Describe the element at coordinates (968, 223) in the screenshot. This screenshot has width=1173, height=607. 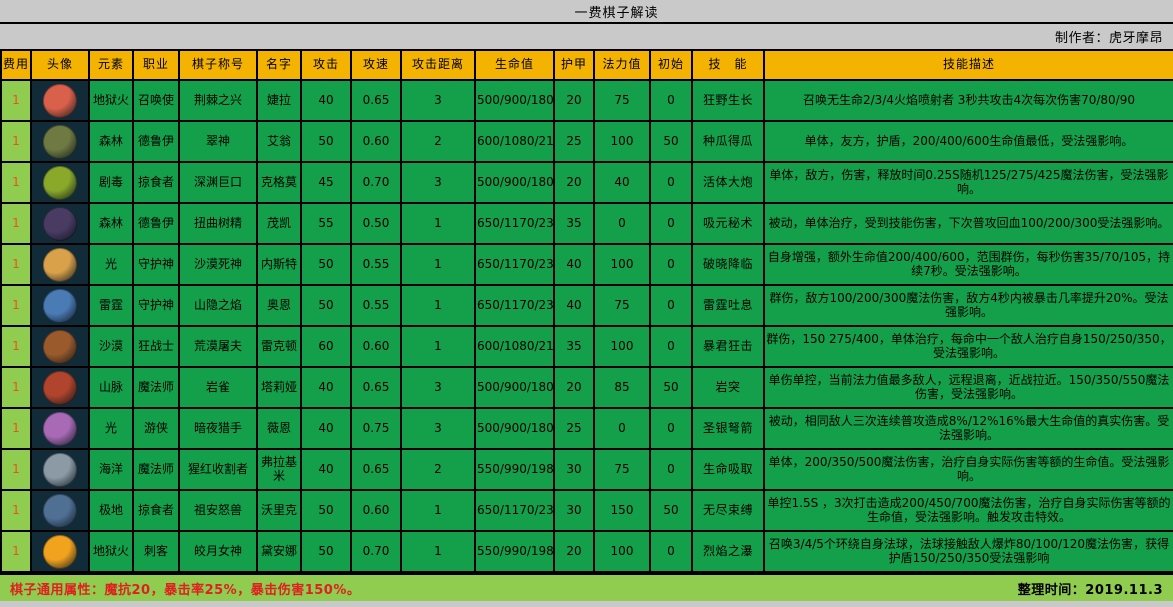
I see `cell-skilldesc: 被动，单体治疗，受到技能伤害，下次普攻回血100/200/300受法强影响。` at that location.